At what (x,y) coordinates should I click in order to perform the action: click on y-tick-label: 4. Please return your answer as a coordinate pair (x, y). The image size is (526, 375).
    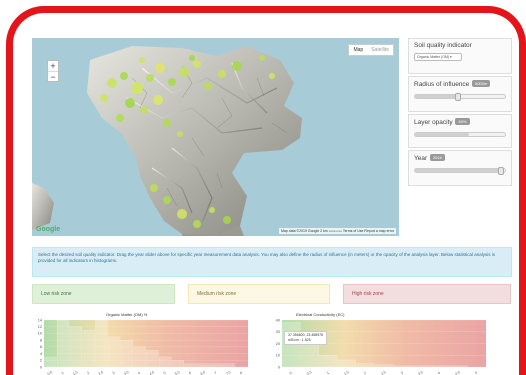
    Looking at the image, I should click on (41, 354).